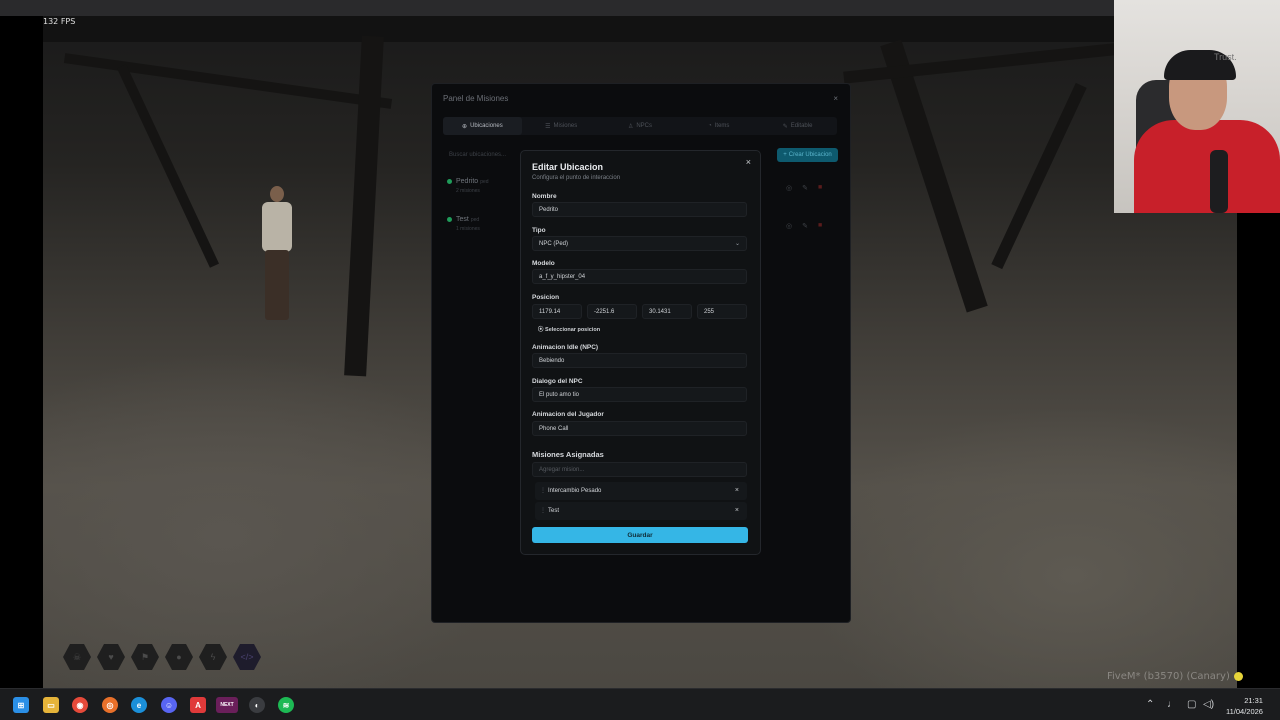 Image resolution: width=1280 pixels, height=720 pixels. I want to click on tab-editable: ✎ Editable, so click(797, 126).